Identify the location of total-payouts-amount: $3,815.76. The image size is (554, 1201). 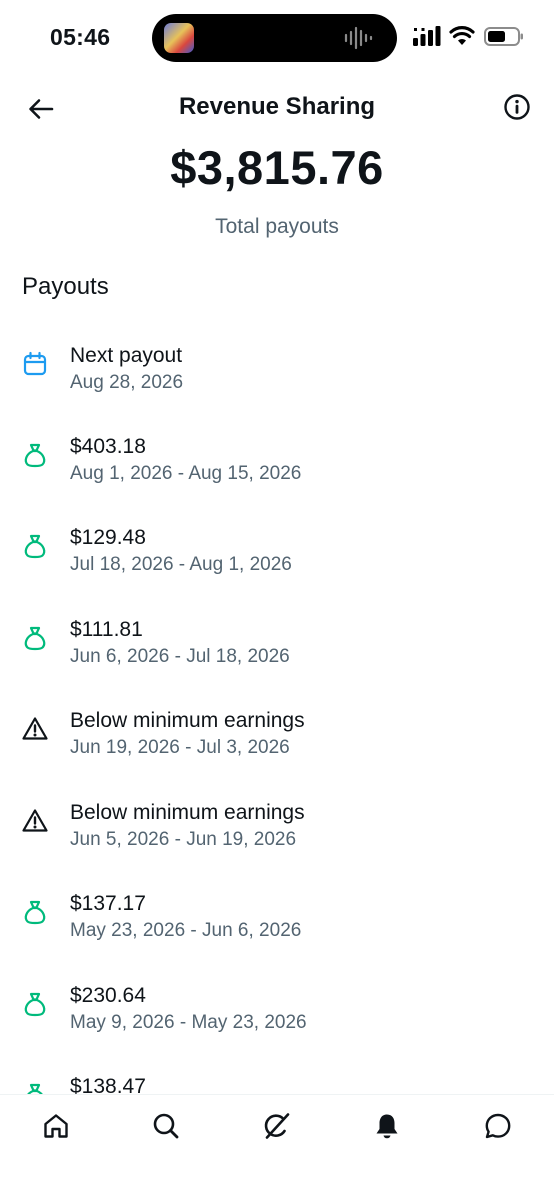
(277, 167).